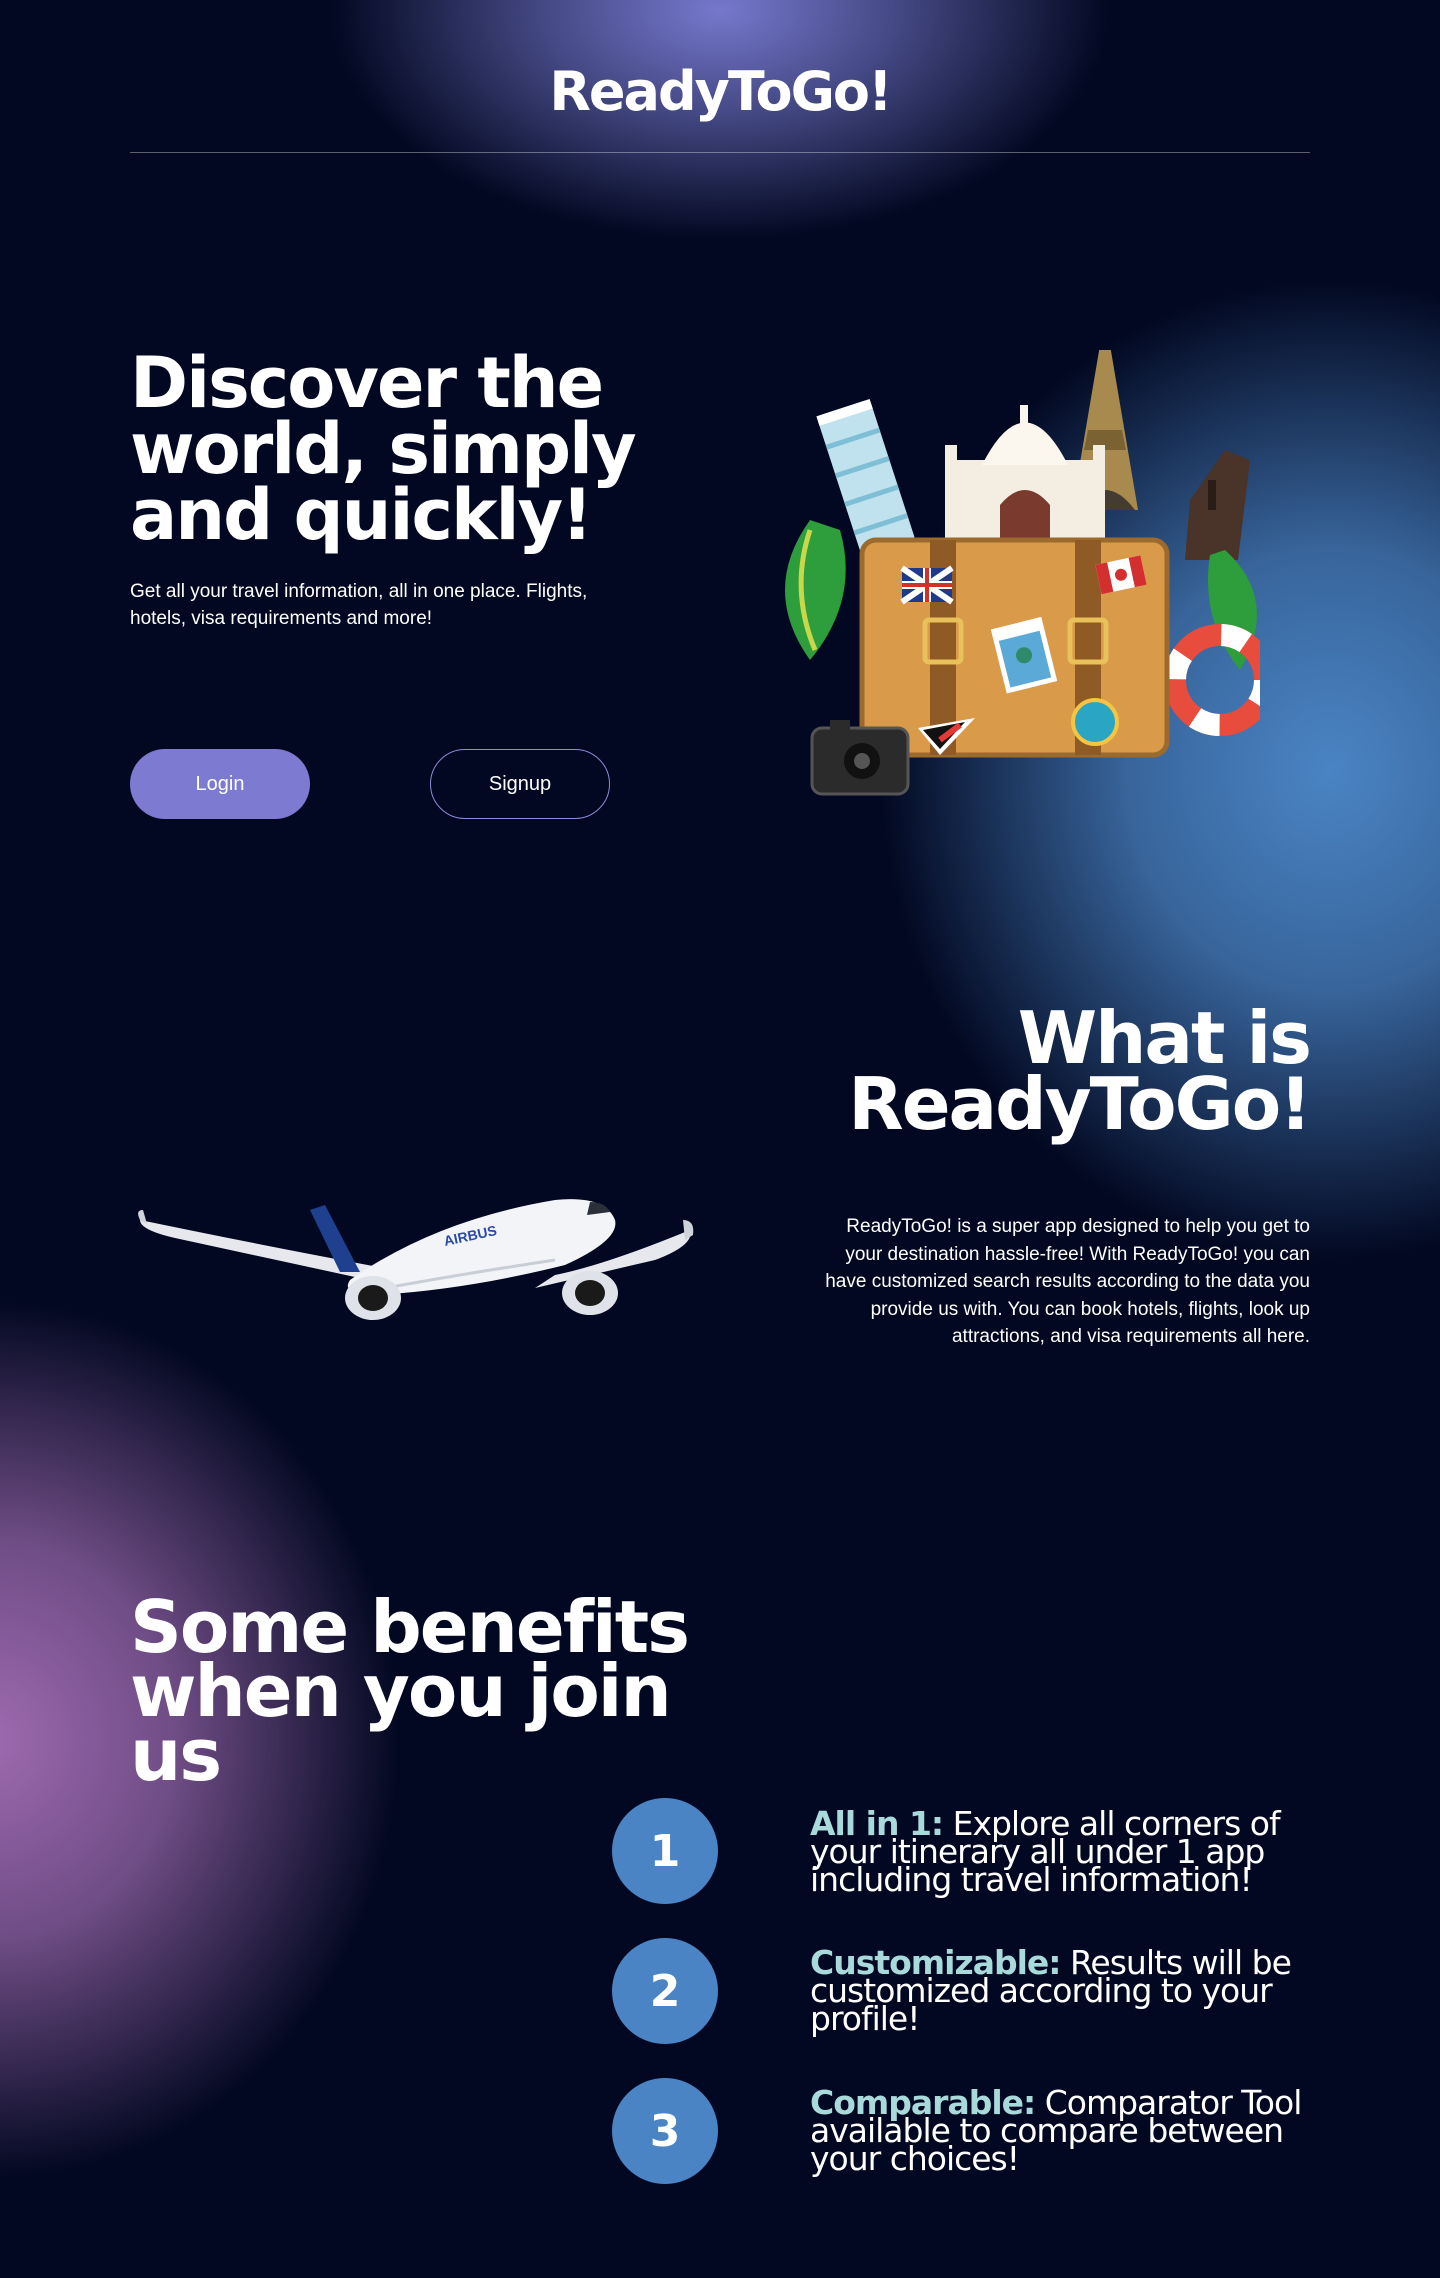 The height and width of the screenshot is (2278, 1440). What do you see at coordinates (220, 784) in the screenshot?
I see `login-button: Login` at bounding box center [220, 784].